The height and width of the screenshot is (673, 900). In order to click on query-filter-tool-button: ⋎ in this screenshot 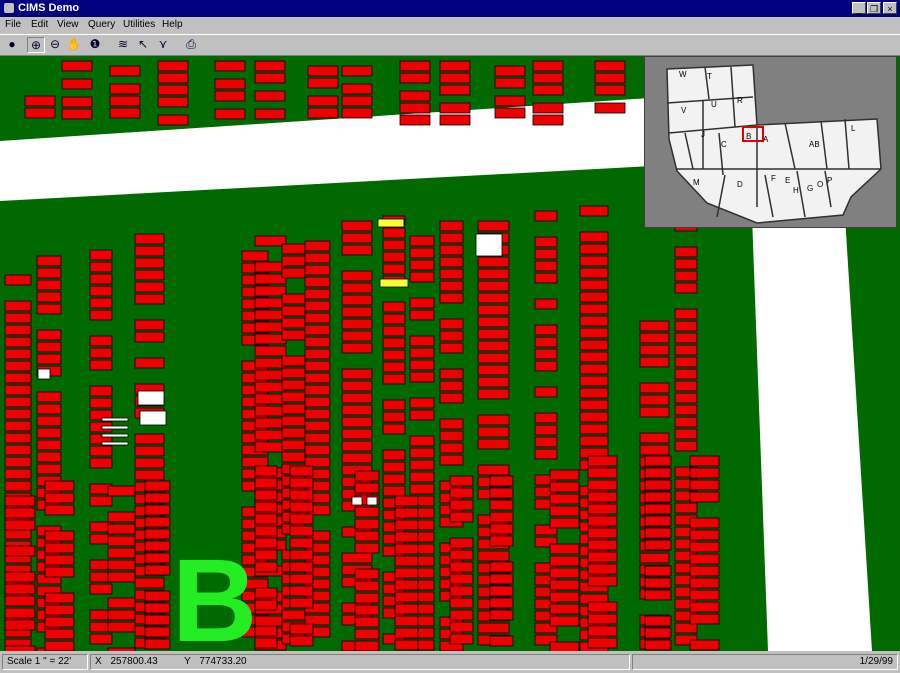, I will do `click(163, 45)`.